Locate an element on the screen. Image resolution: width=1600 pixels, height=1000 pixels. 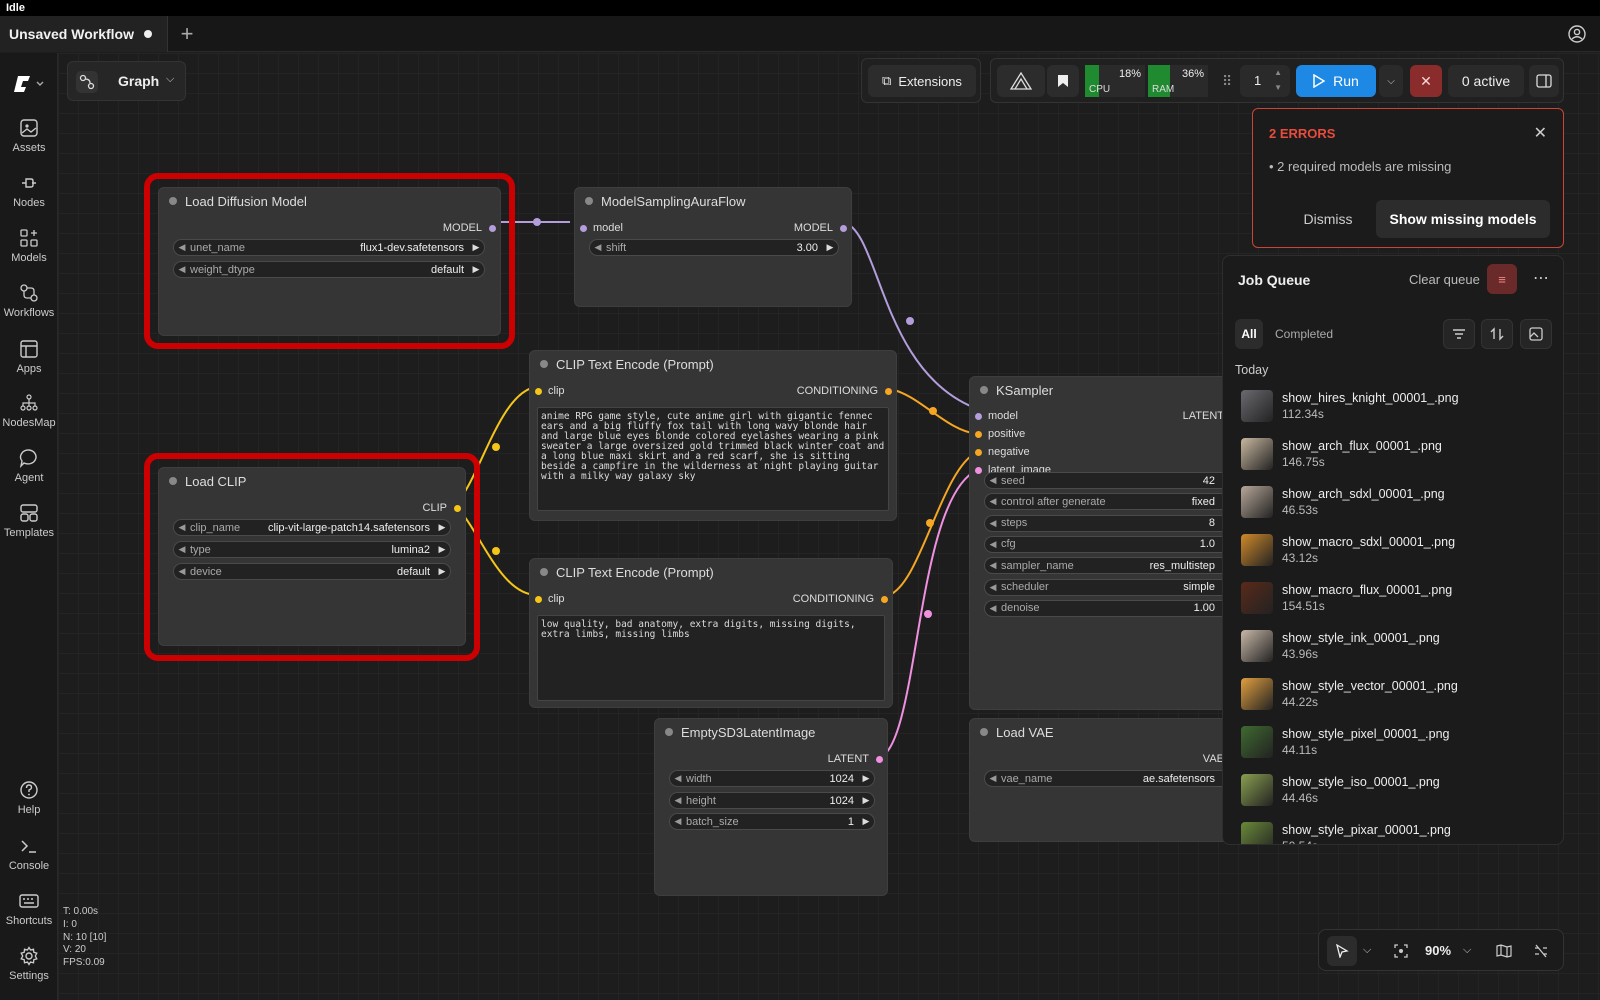
filter-completed-tab: Completed is located at coordinates (1304, 334).